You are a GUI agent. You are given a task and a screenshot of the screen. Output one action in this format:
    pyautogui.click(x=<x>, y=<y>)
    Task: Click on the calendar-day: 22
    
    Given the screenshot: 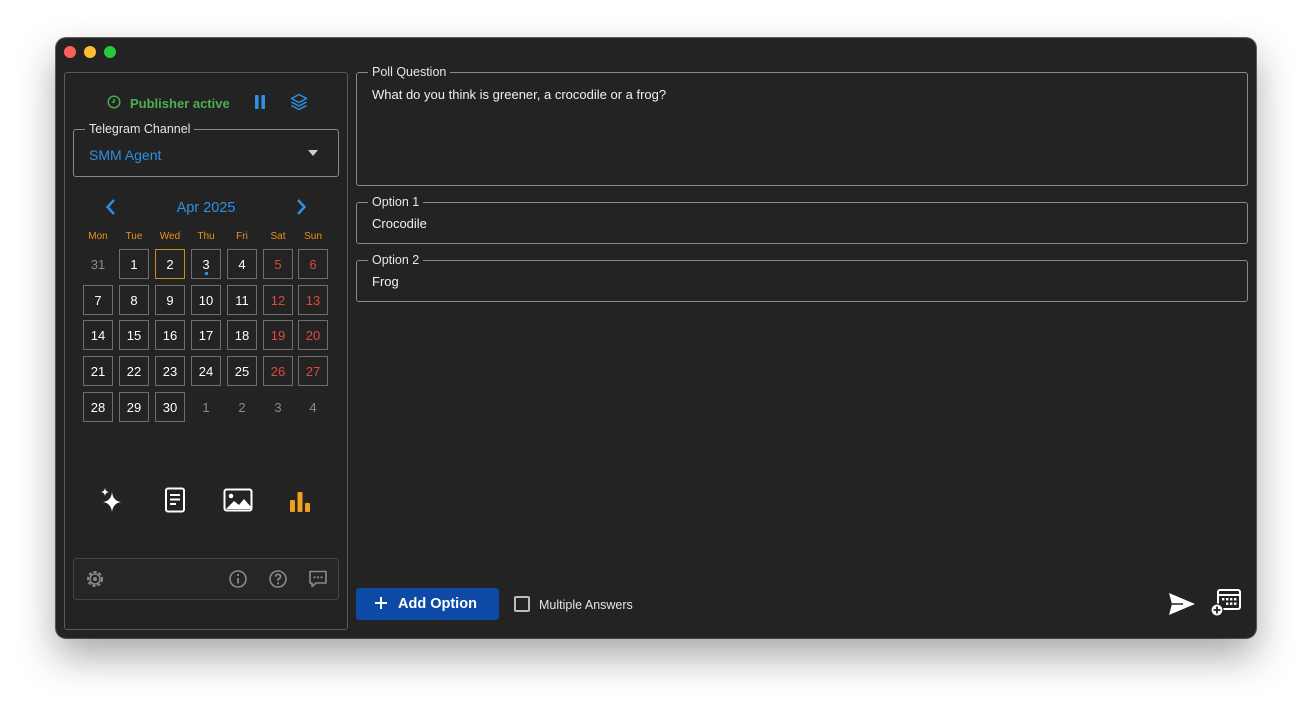 What is the action you would take?
    pyautogui.click(x=134, y=371)
    